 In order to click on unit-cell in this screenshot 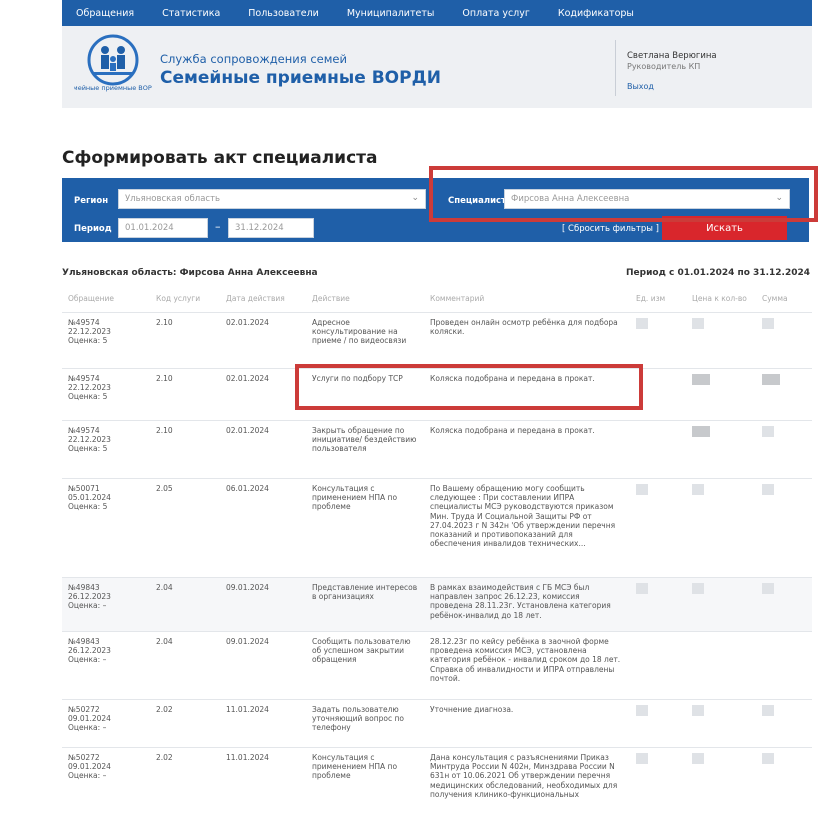, I will do `click(642, 758)`.